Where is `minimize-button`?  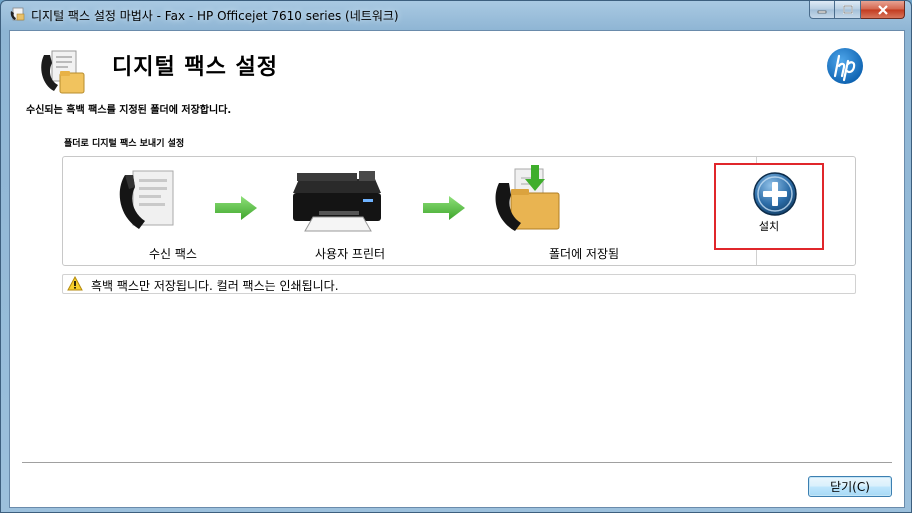
minimize-button is located at coordinates (822, 10).